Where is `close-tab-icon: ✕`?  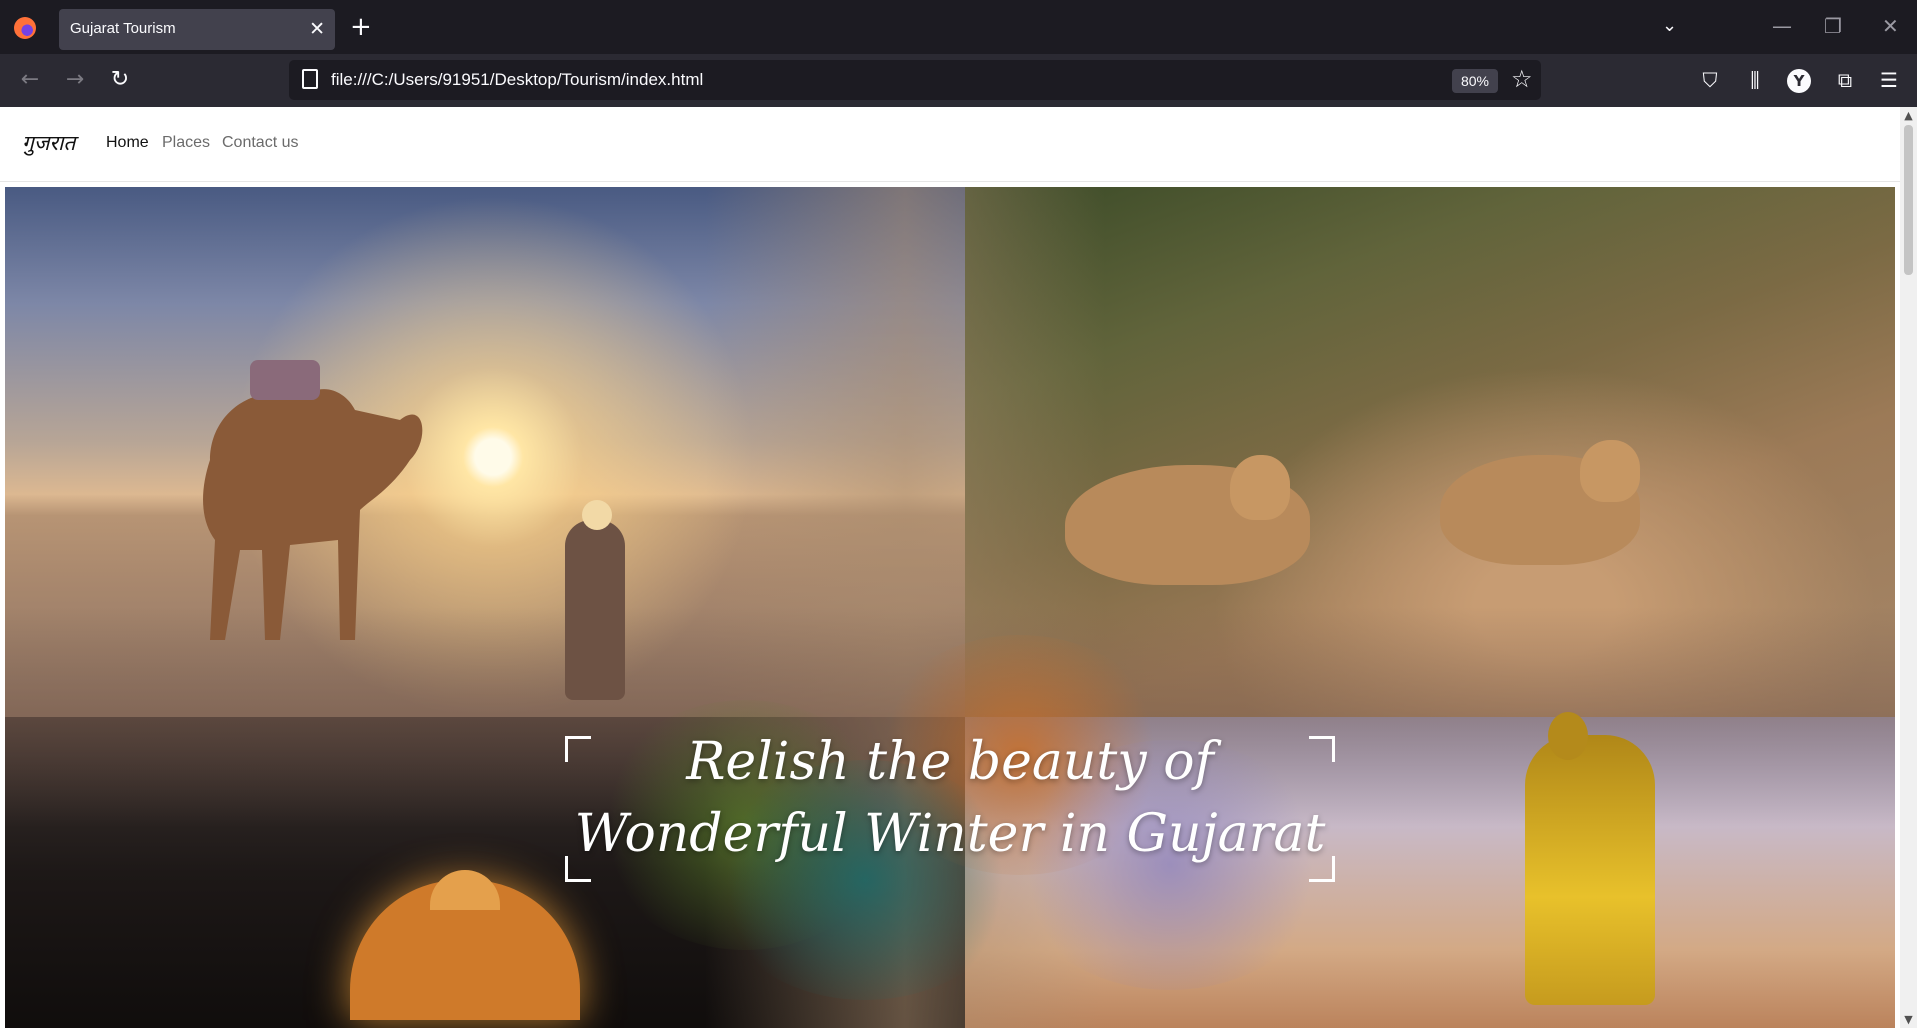 close-tab-icon: ✕ is located at coordinates (317, 29).